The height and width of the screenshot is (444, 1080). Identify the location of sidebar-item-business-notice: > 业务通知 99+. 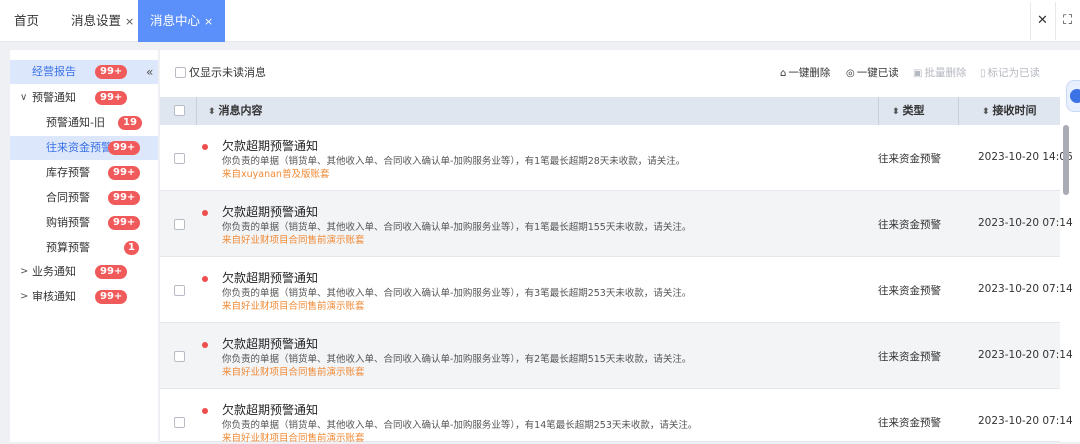
(84, 272).